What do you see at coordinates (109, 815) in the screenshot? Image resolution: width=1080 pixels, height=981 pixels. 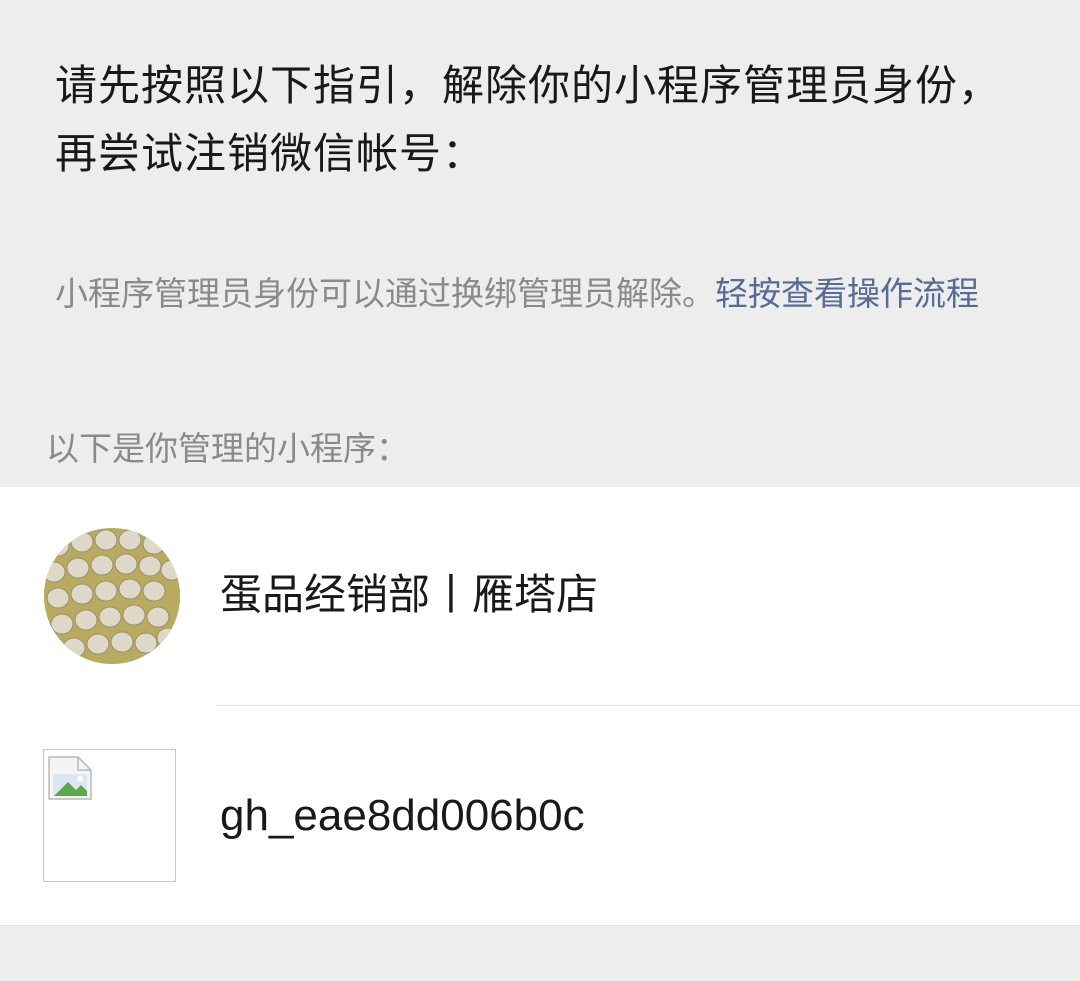 I see `avatar-placeholder` at bounding box center [109, 815].